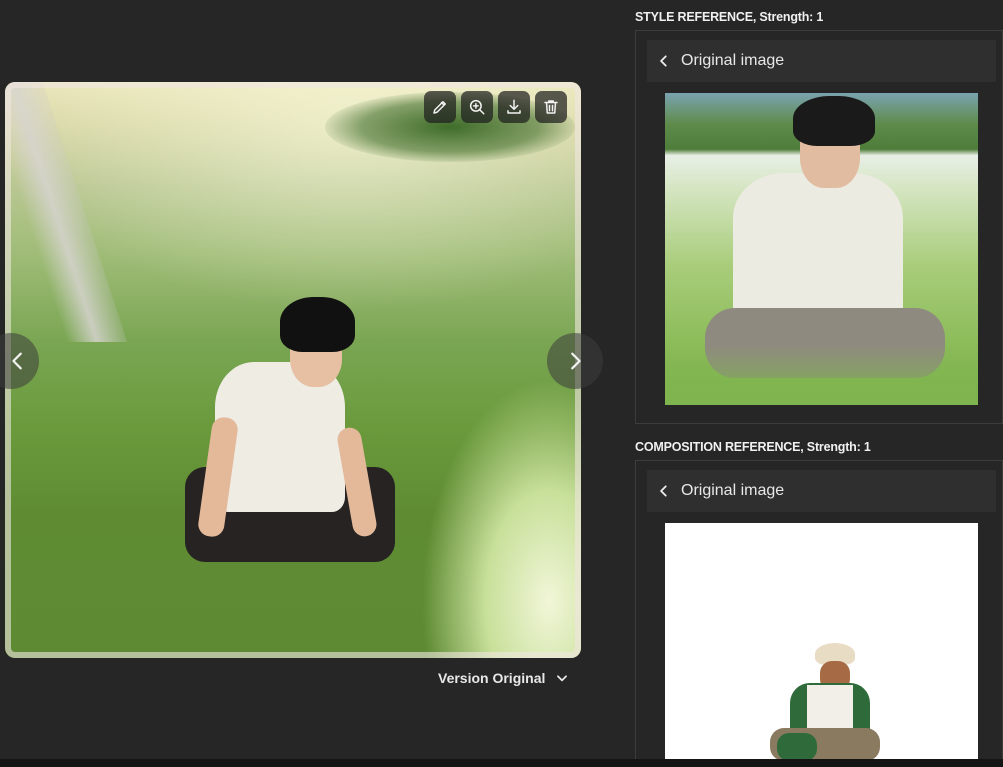  I want to click on style-reference-header-label: Original image, so click(733, 60).